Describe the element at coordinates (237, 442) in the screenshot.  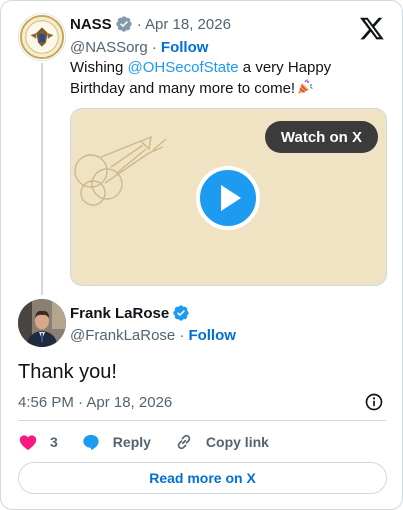
I see `copy-link-label: Copy link` at that location.